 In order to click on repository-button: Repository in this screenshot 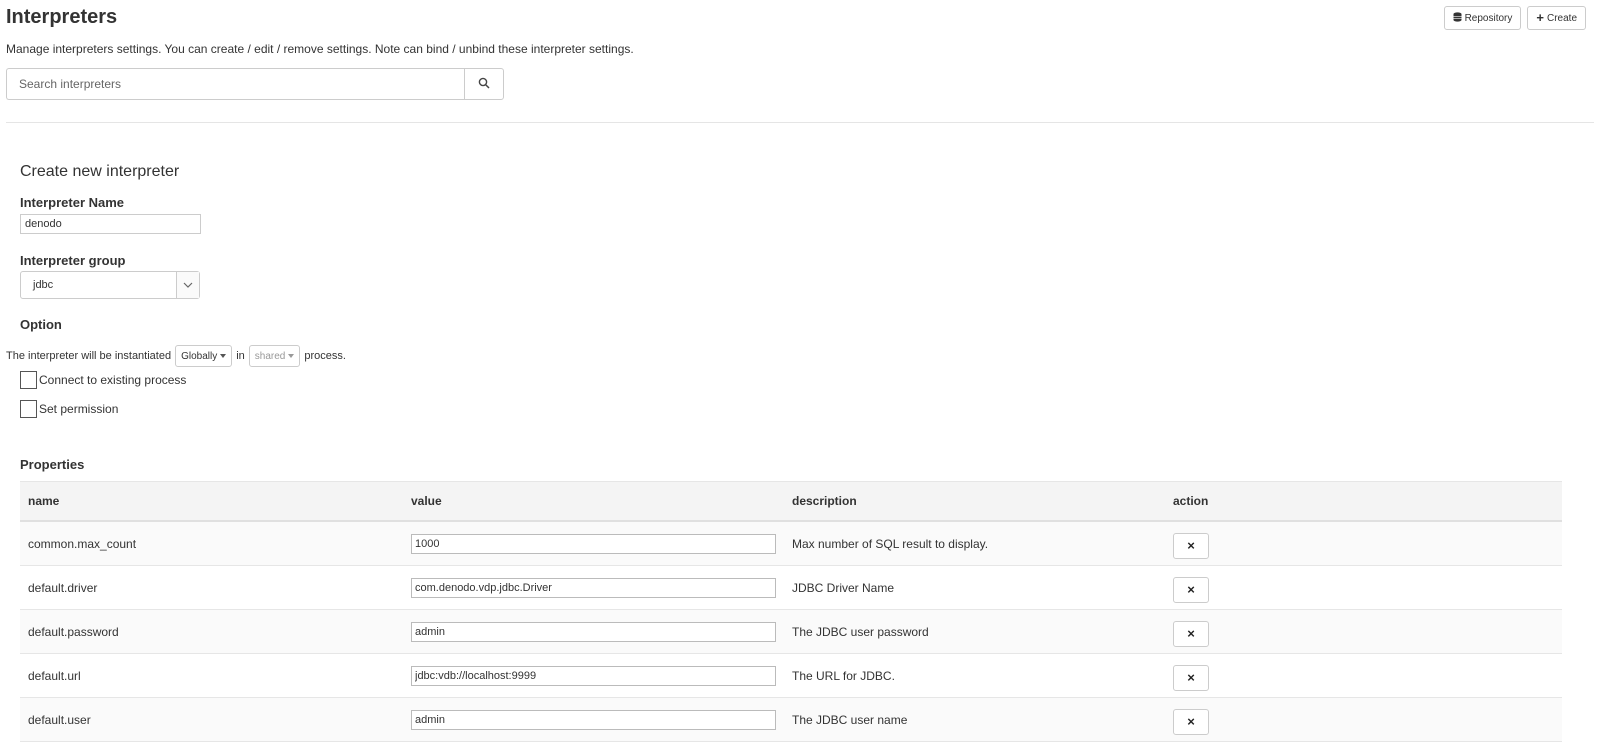, I will do `click(1482, 18)`.